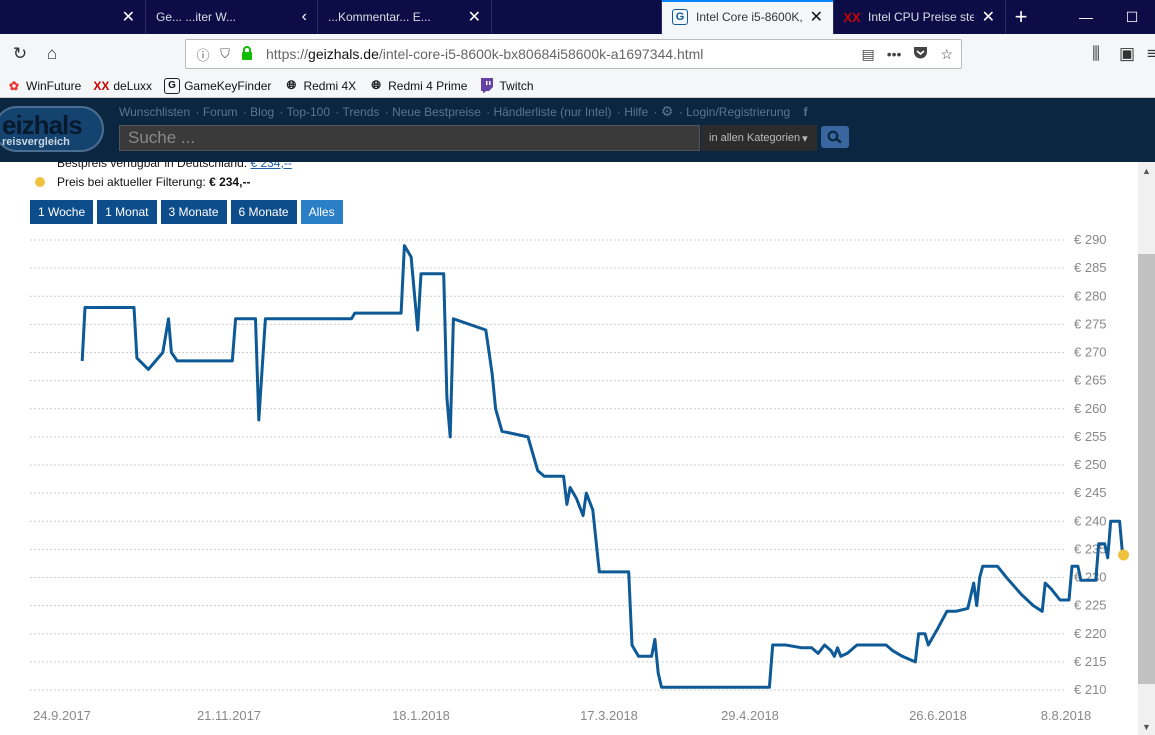 The image size is (1155, 735). I want to click on x-tick-label: 18.1.2018, so click(421, 715).